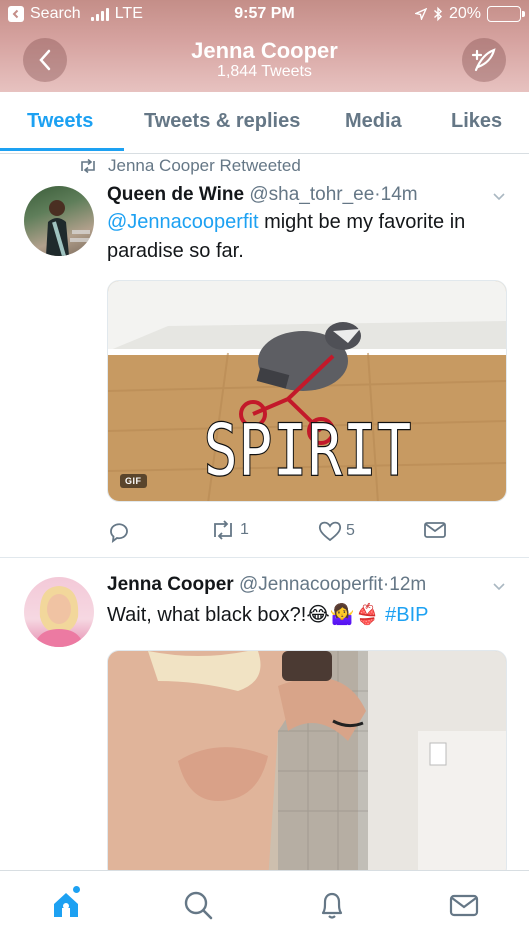 The height and width of the screenshot is (940, 529). Describe the element at coordinates (476, 121) in the screenshot. I see `tab-likes: Likes` at that location.